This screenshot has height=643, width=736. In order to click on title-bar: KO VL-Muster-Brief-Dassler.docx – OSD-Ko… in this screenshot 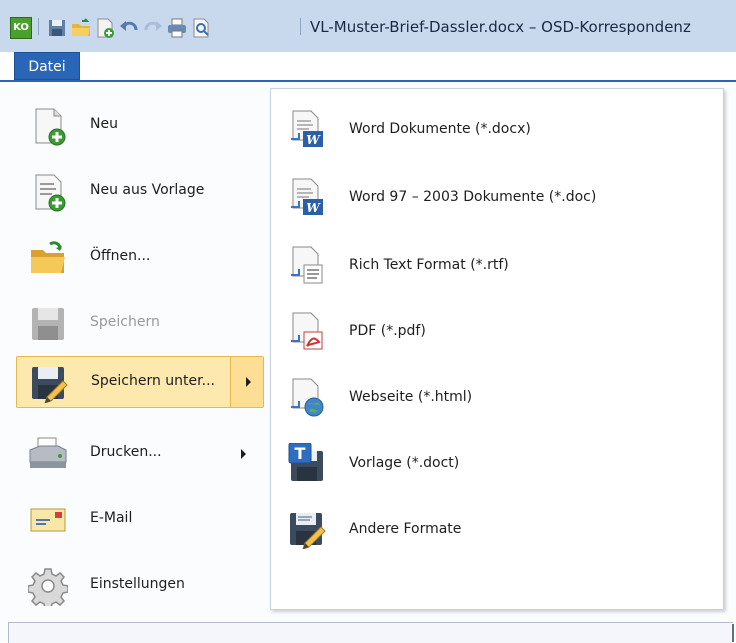, I will do `click(368, 26)`.